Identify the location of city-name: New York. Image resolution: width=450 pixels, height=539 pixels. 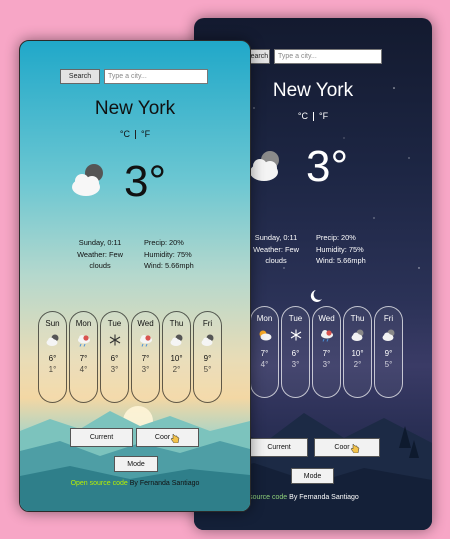
(135, 108).